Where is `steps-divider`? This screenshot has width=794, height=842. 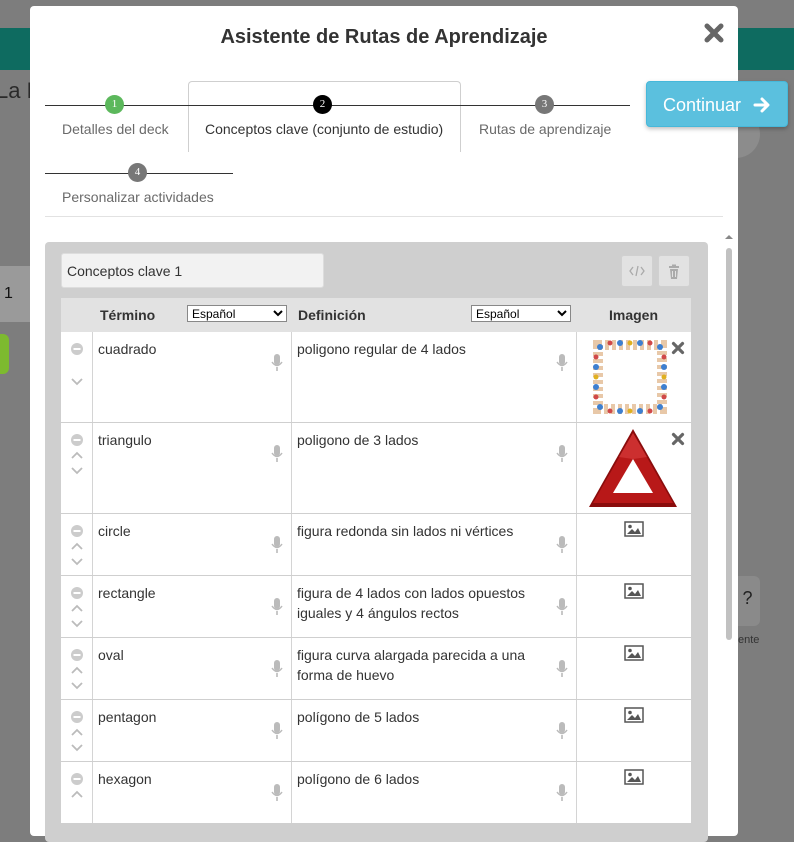 steps-divider is located at coordinates (384, 216).